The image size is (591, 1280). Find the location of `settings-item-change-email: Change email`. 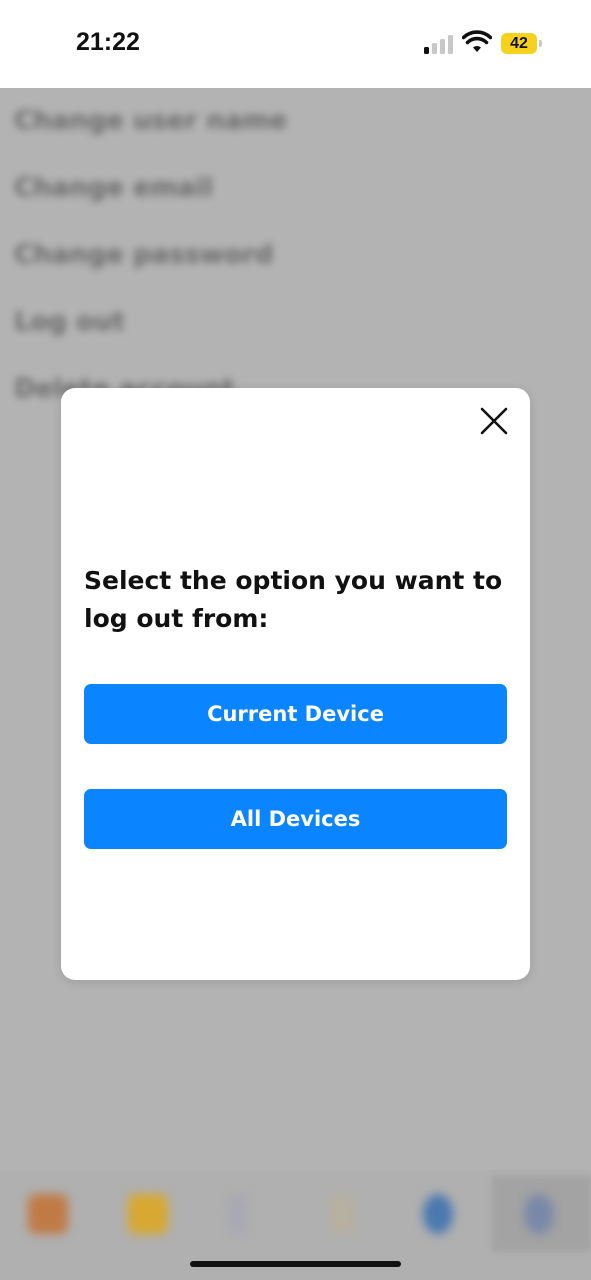

settings-item-change-email: Change email is located at coordinates (114, 188).